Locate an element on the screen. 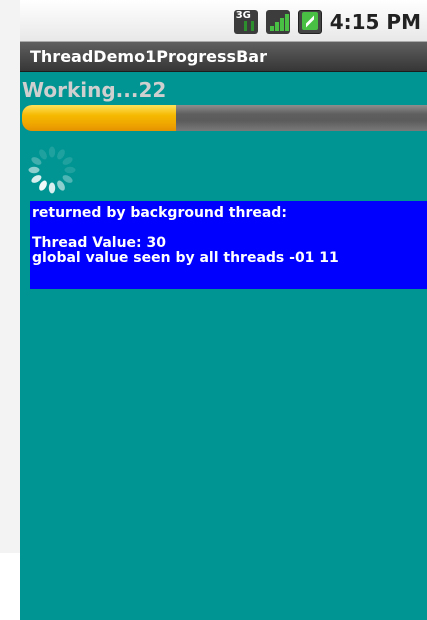 This screenshot has height=620, width=427. 3g-data-icon: 3G is located at coordinates (245, 22).